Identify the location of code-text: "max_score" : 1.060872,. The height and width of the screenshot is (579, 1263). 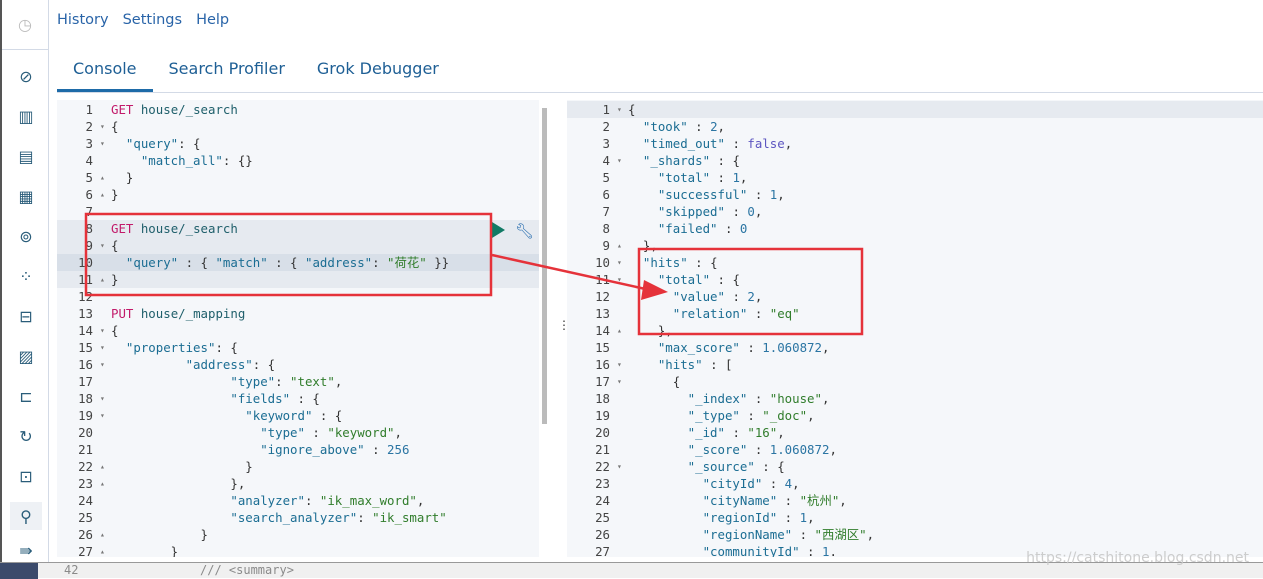
(729, 347).